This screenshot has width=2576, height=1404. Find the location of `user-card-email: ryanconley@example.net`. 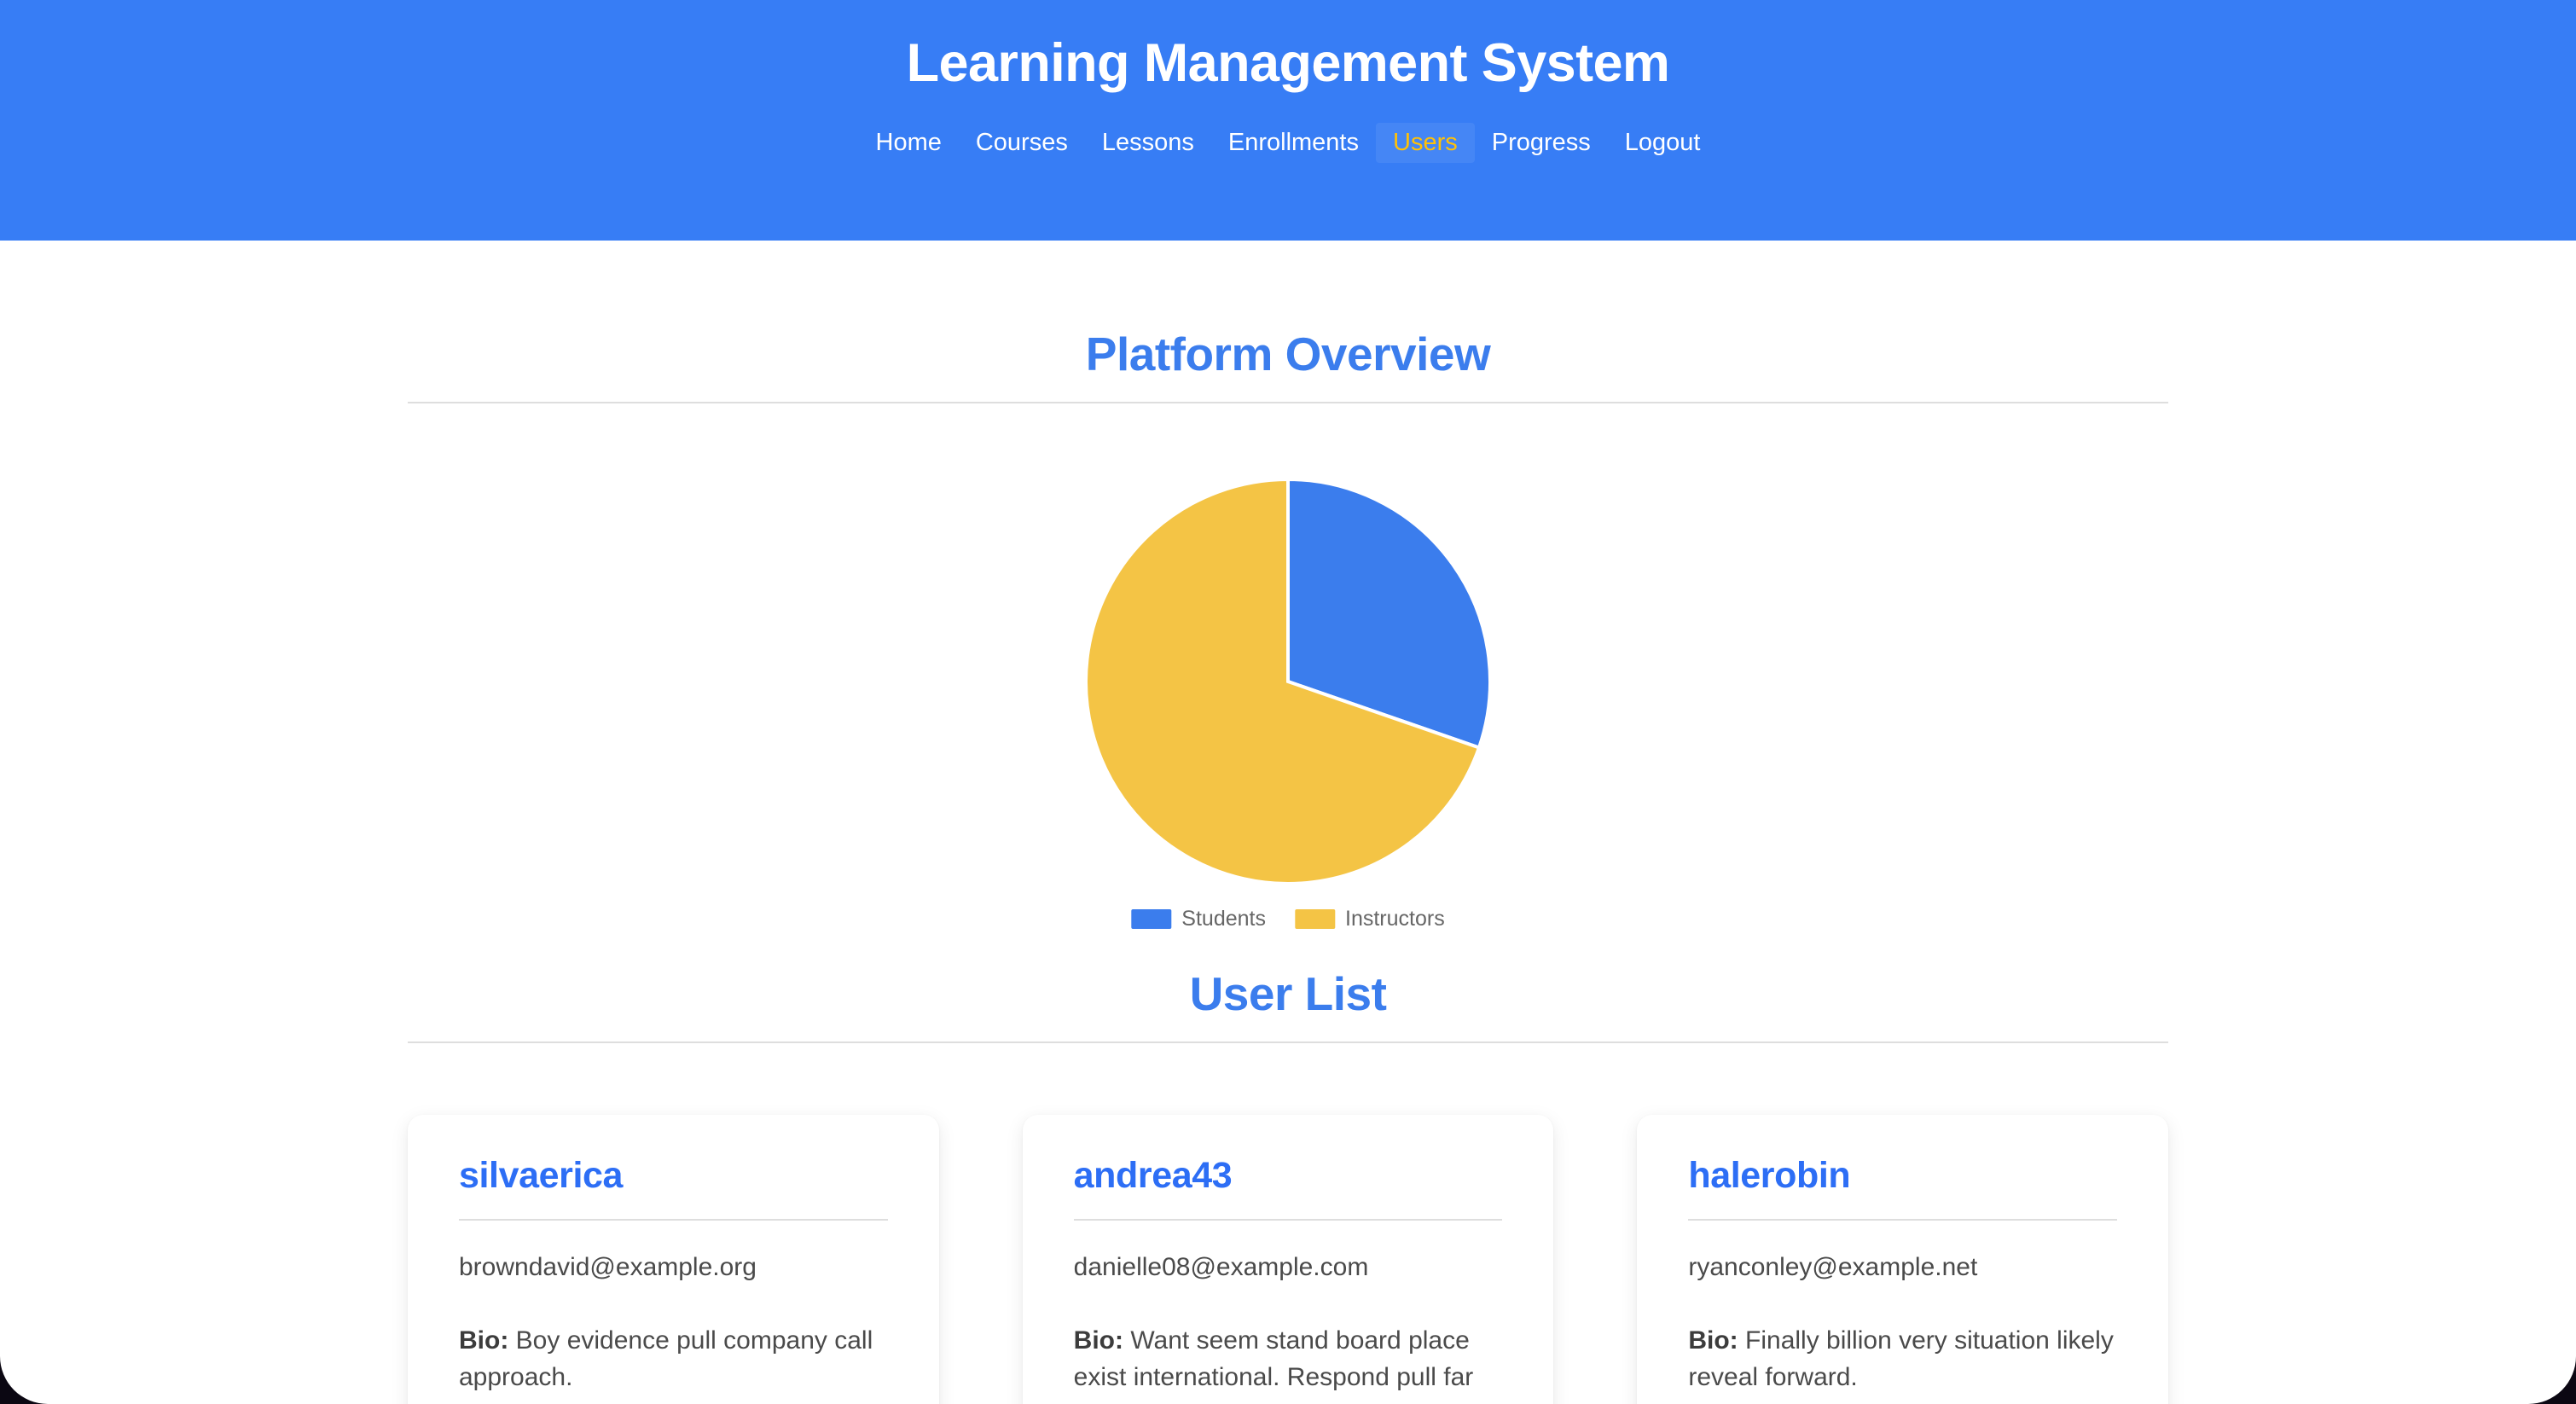

user-card-email: ryanconley@example.net is located at coordinates (1833, 1267).